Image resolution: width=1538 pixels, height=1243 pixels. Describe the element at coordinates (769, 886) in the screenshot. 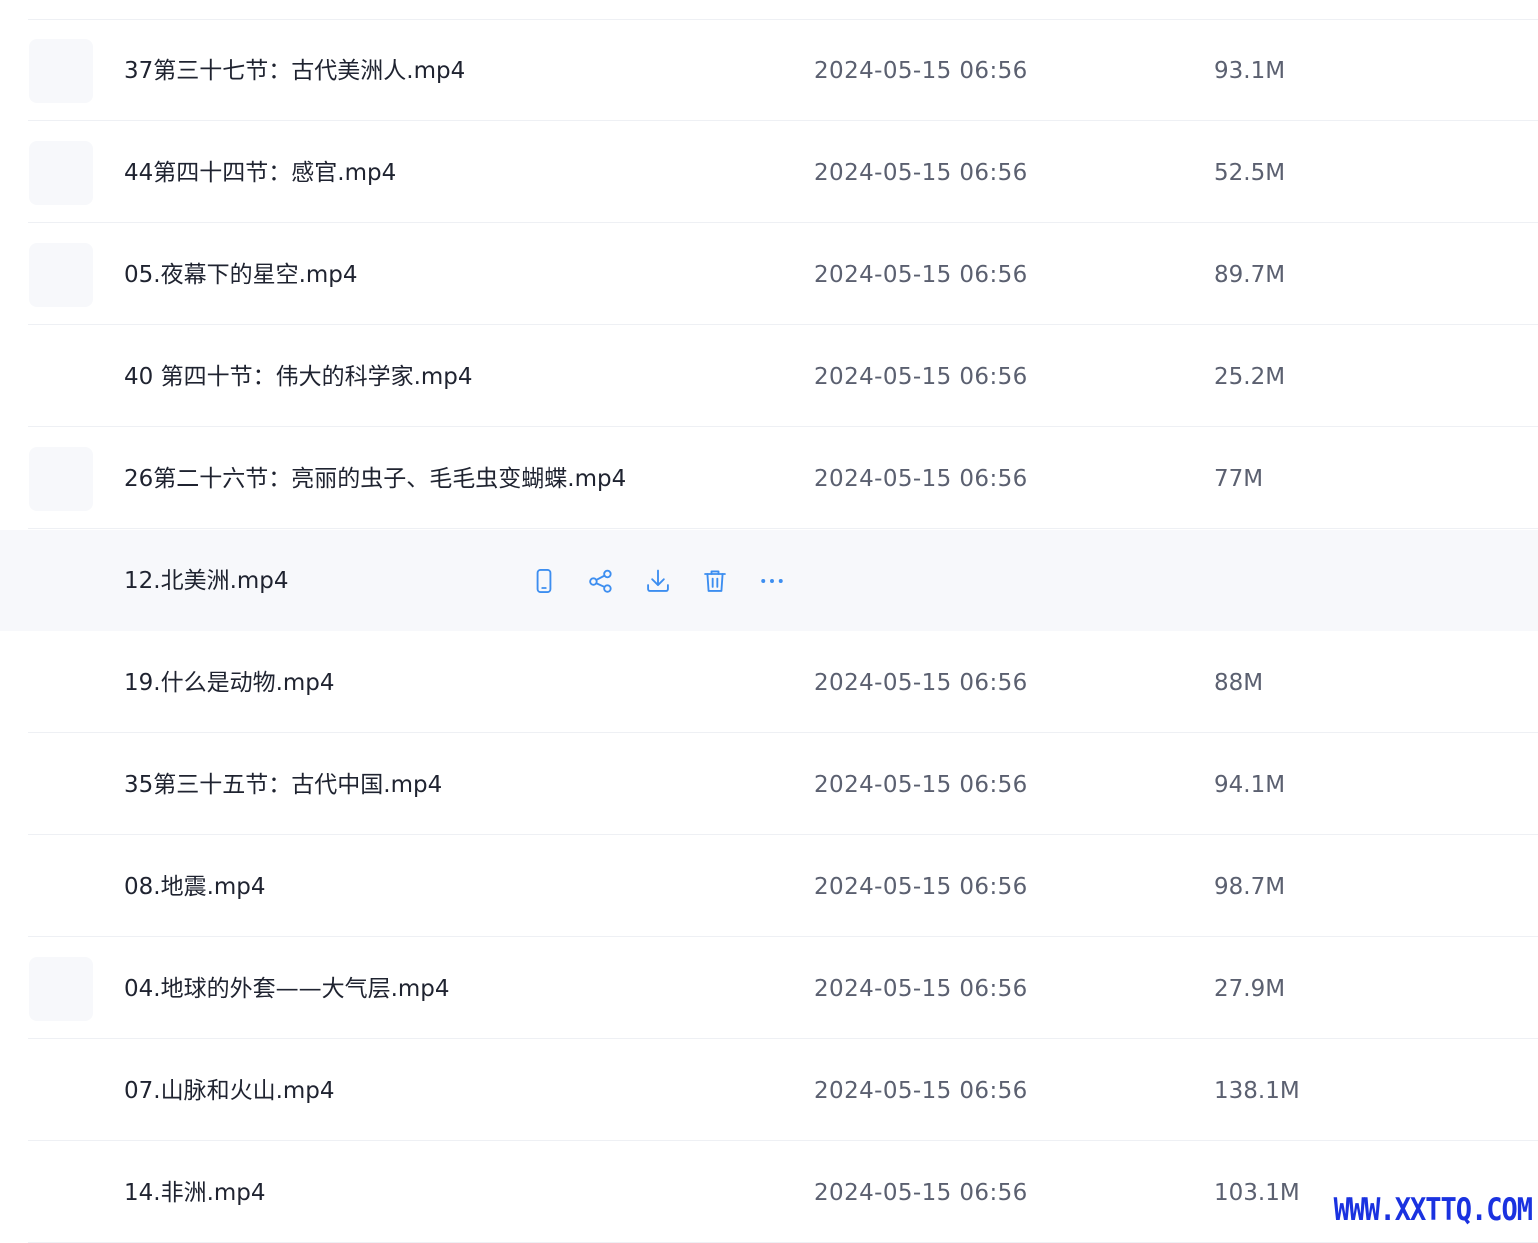

I see `table-row: 08.地震.mp4 2024-05-15 06:56 98.7M` at that location.